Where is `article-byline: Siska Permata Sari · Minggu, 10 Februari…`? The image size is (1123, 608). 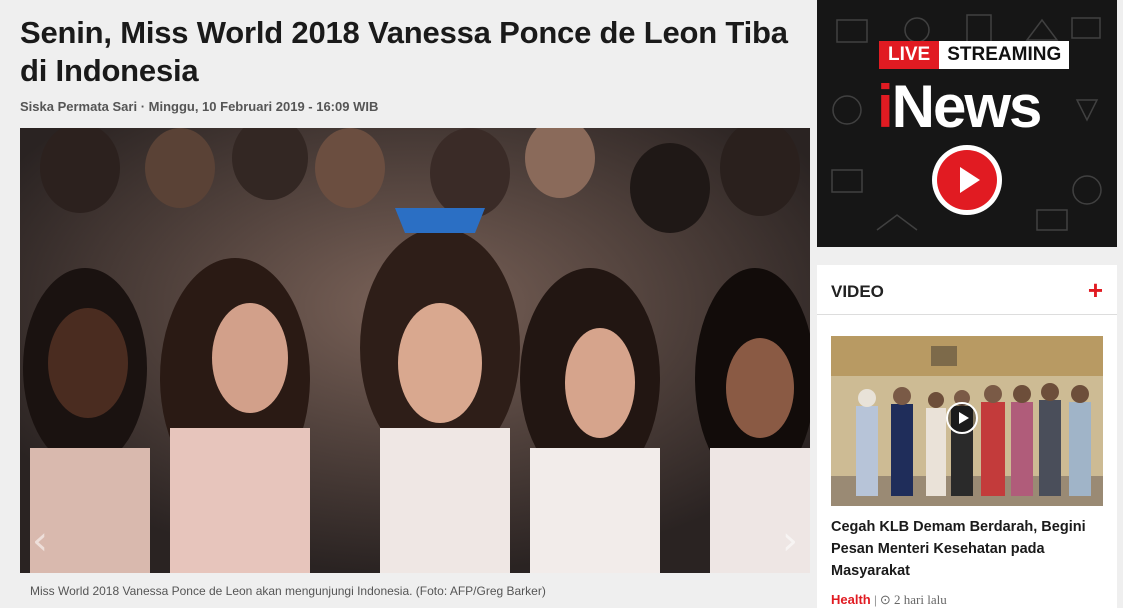 article-byline: Siska Permata Sari · Minggu, 10 Februari… is located at coordinates (199, 106).